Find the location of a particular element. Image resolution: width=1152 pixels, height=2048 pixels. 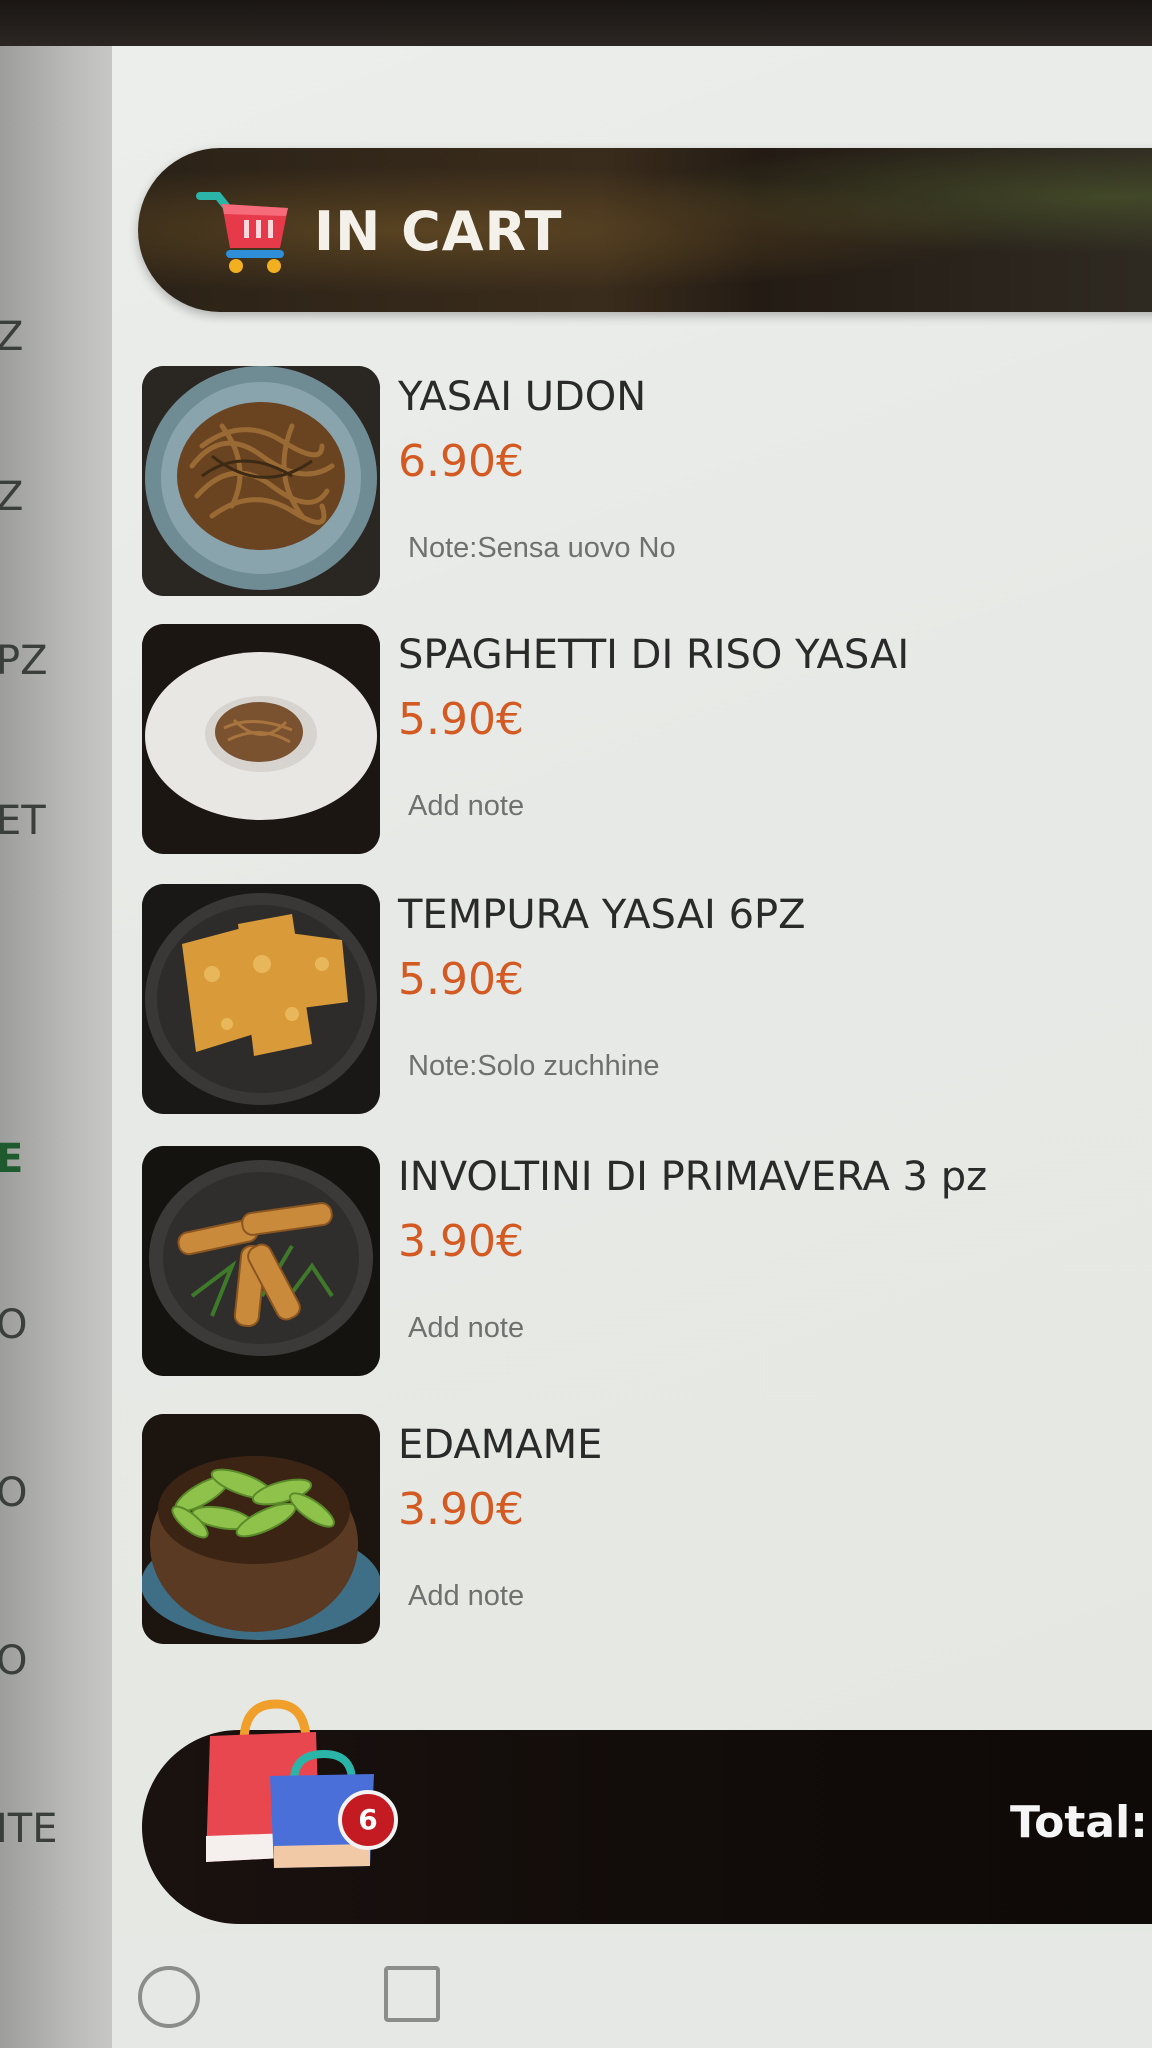

category-sidebar: Z Z PZ ET E O O O ITE is located at coordinates (56, 1047).